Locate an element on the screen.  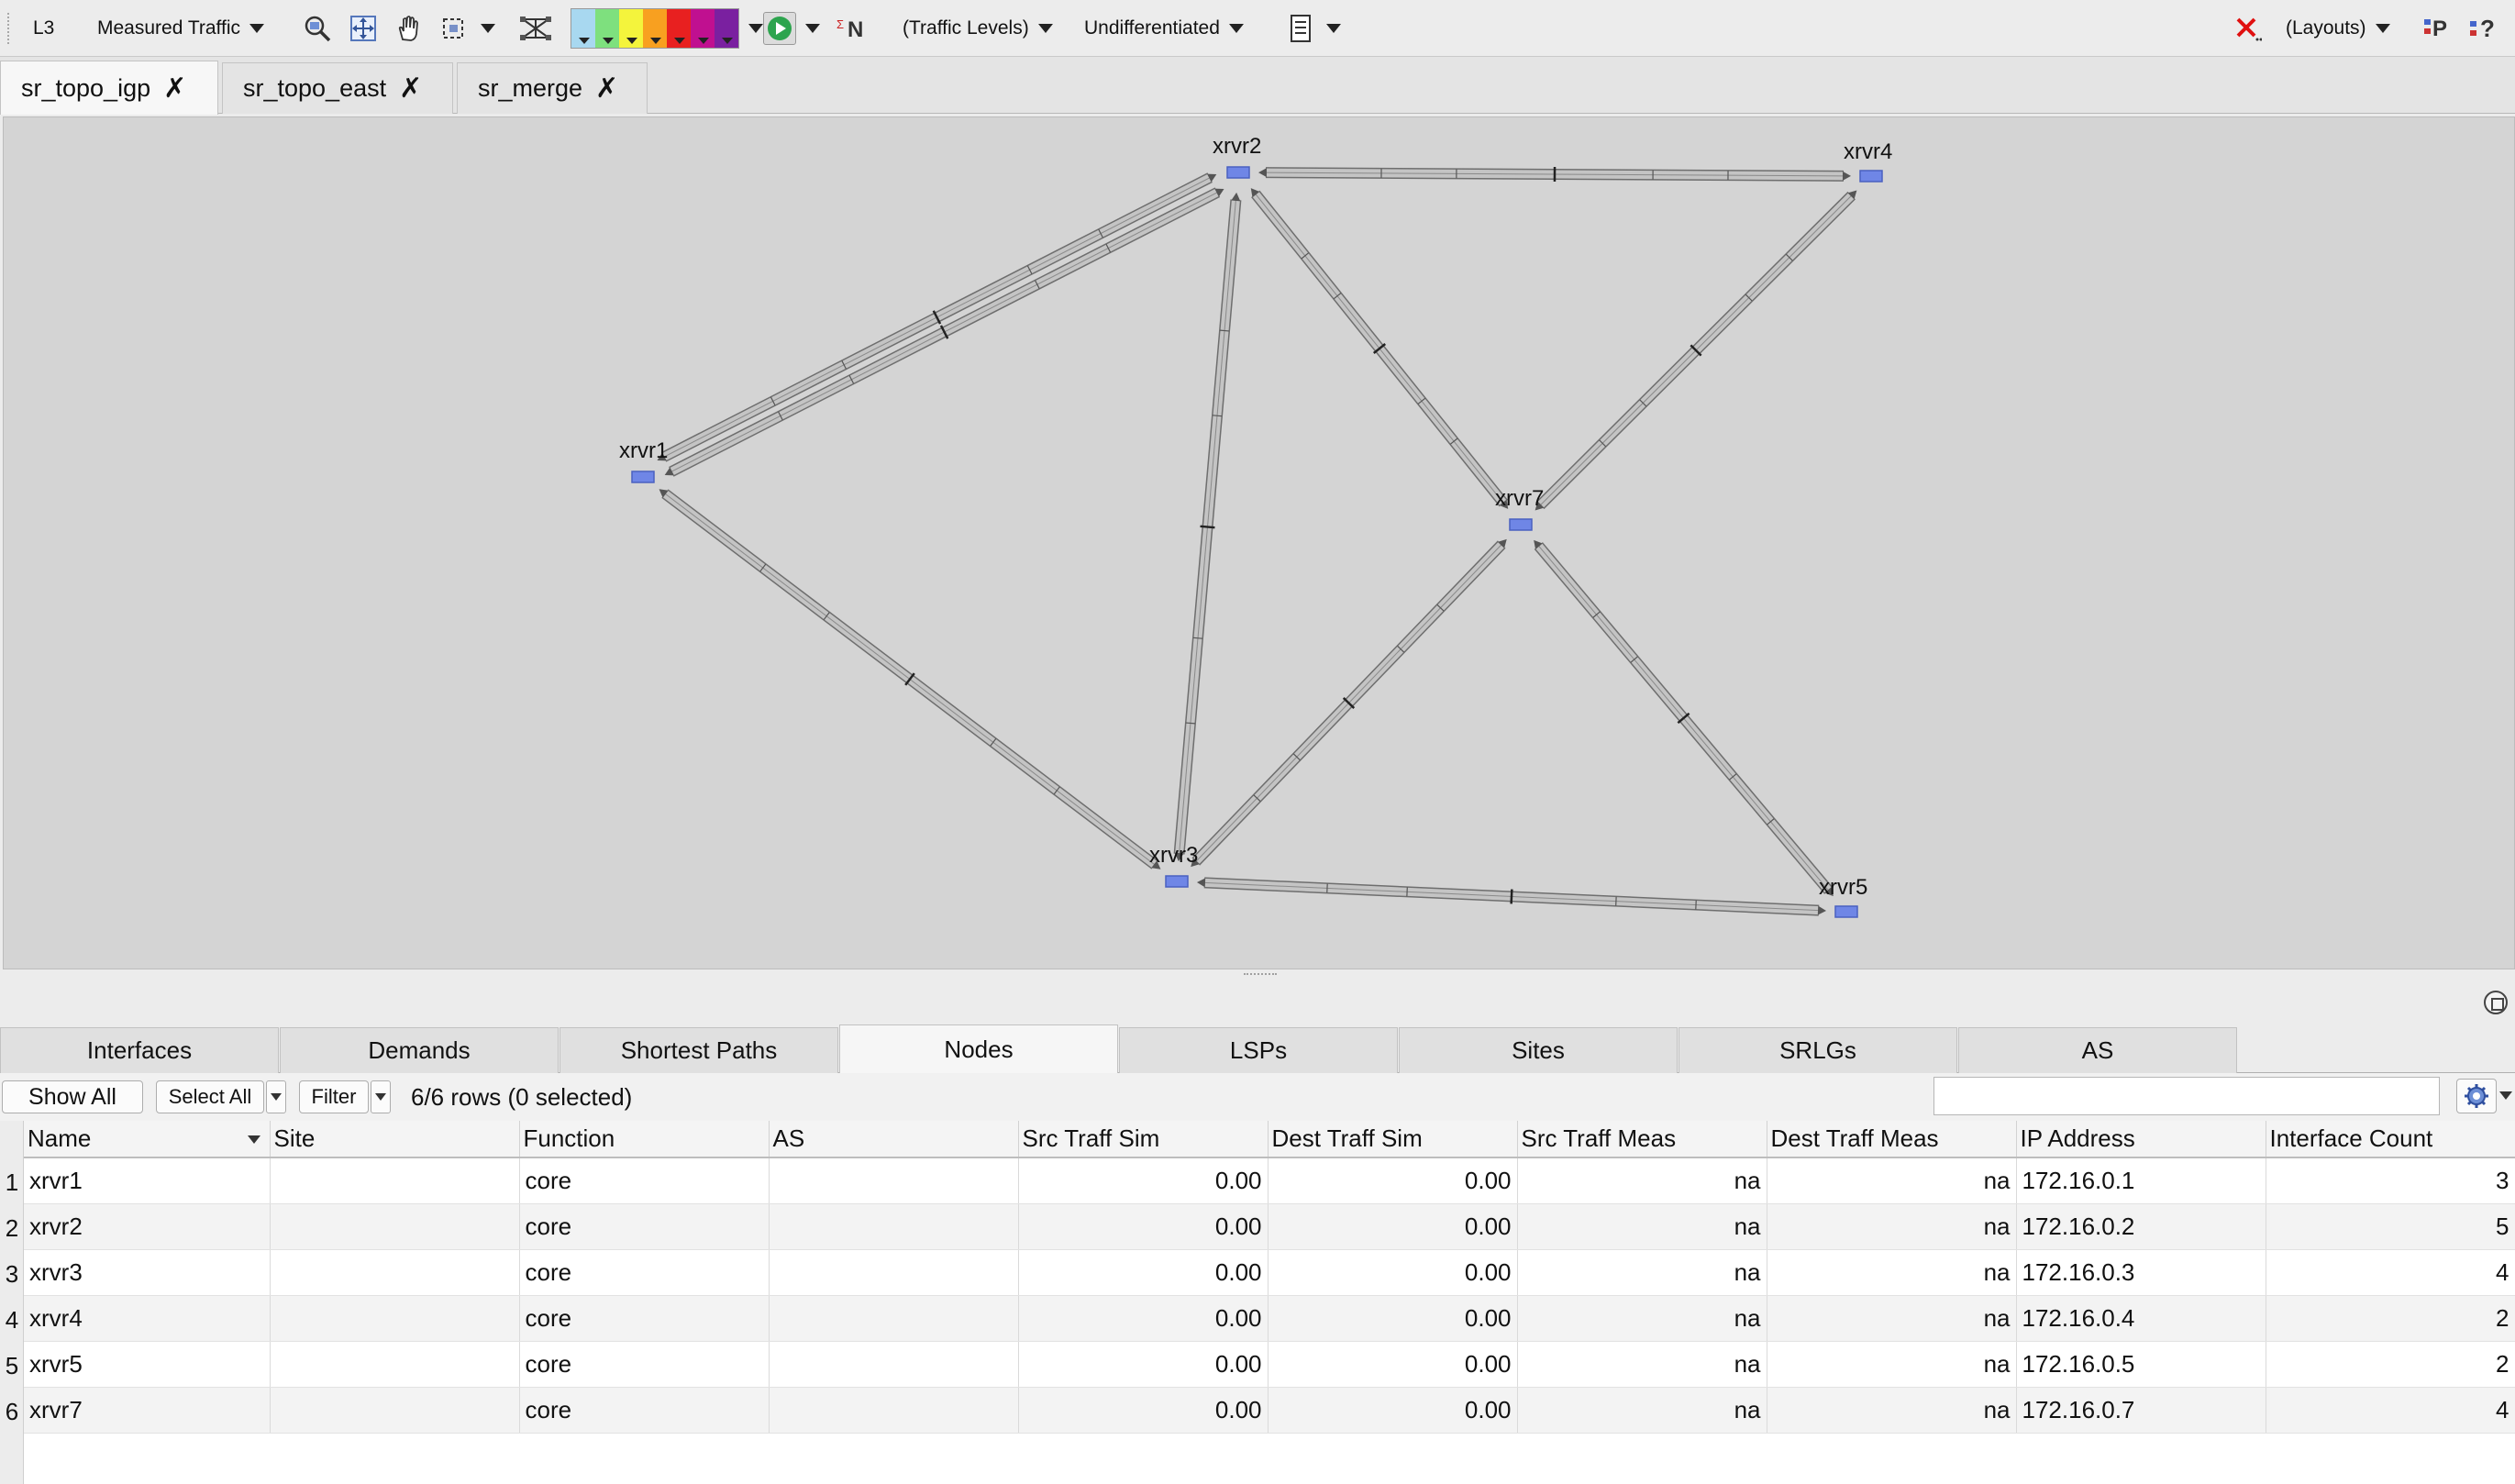
pan-hand-icon is located at coordinates (409, 28).